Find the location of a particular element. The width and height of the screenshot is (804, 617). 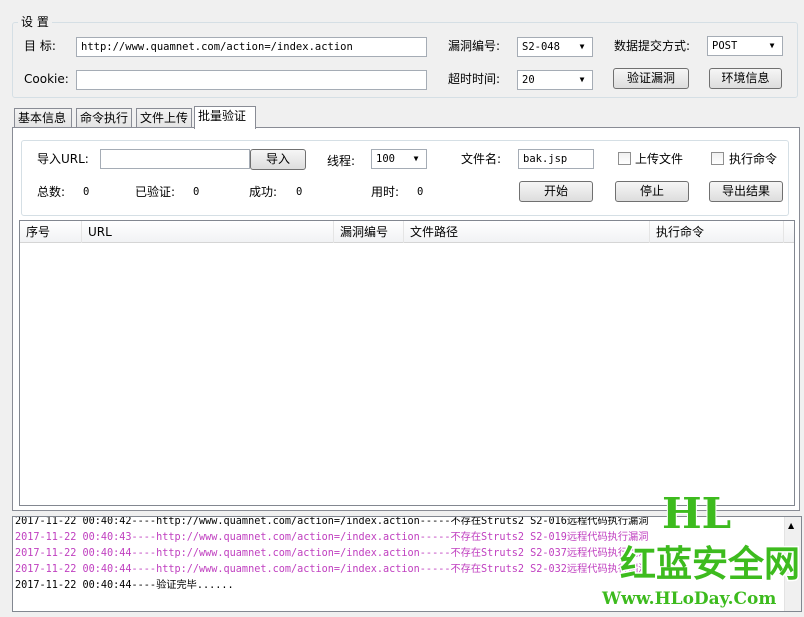

log-scrollbar: ▲ is located at coordinates (792, 564).